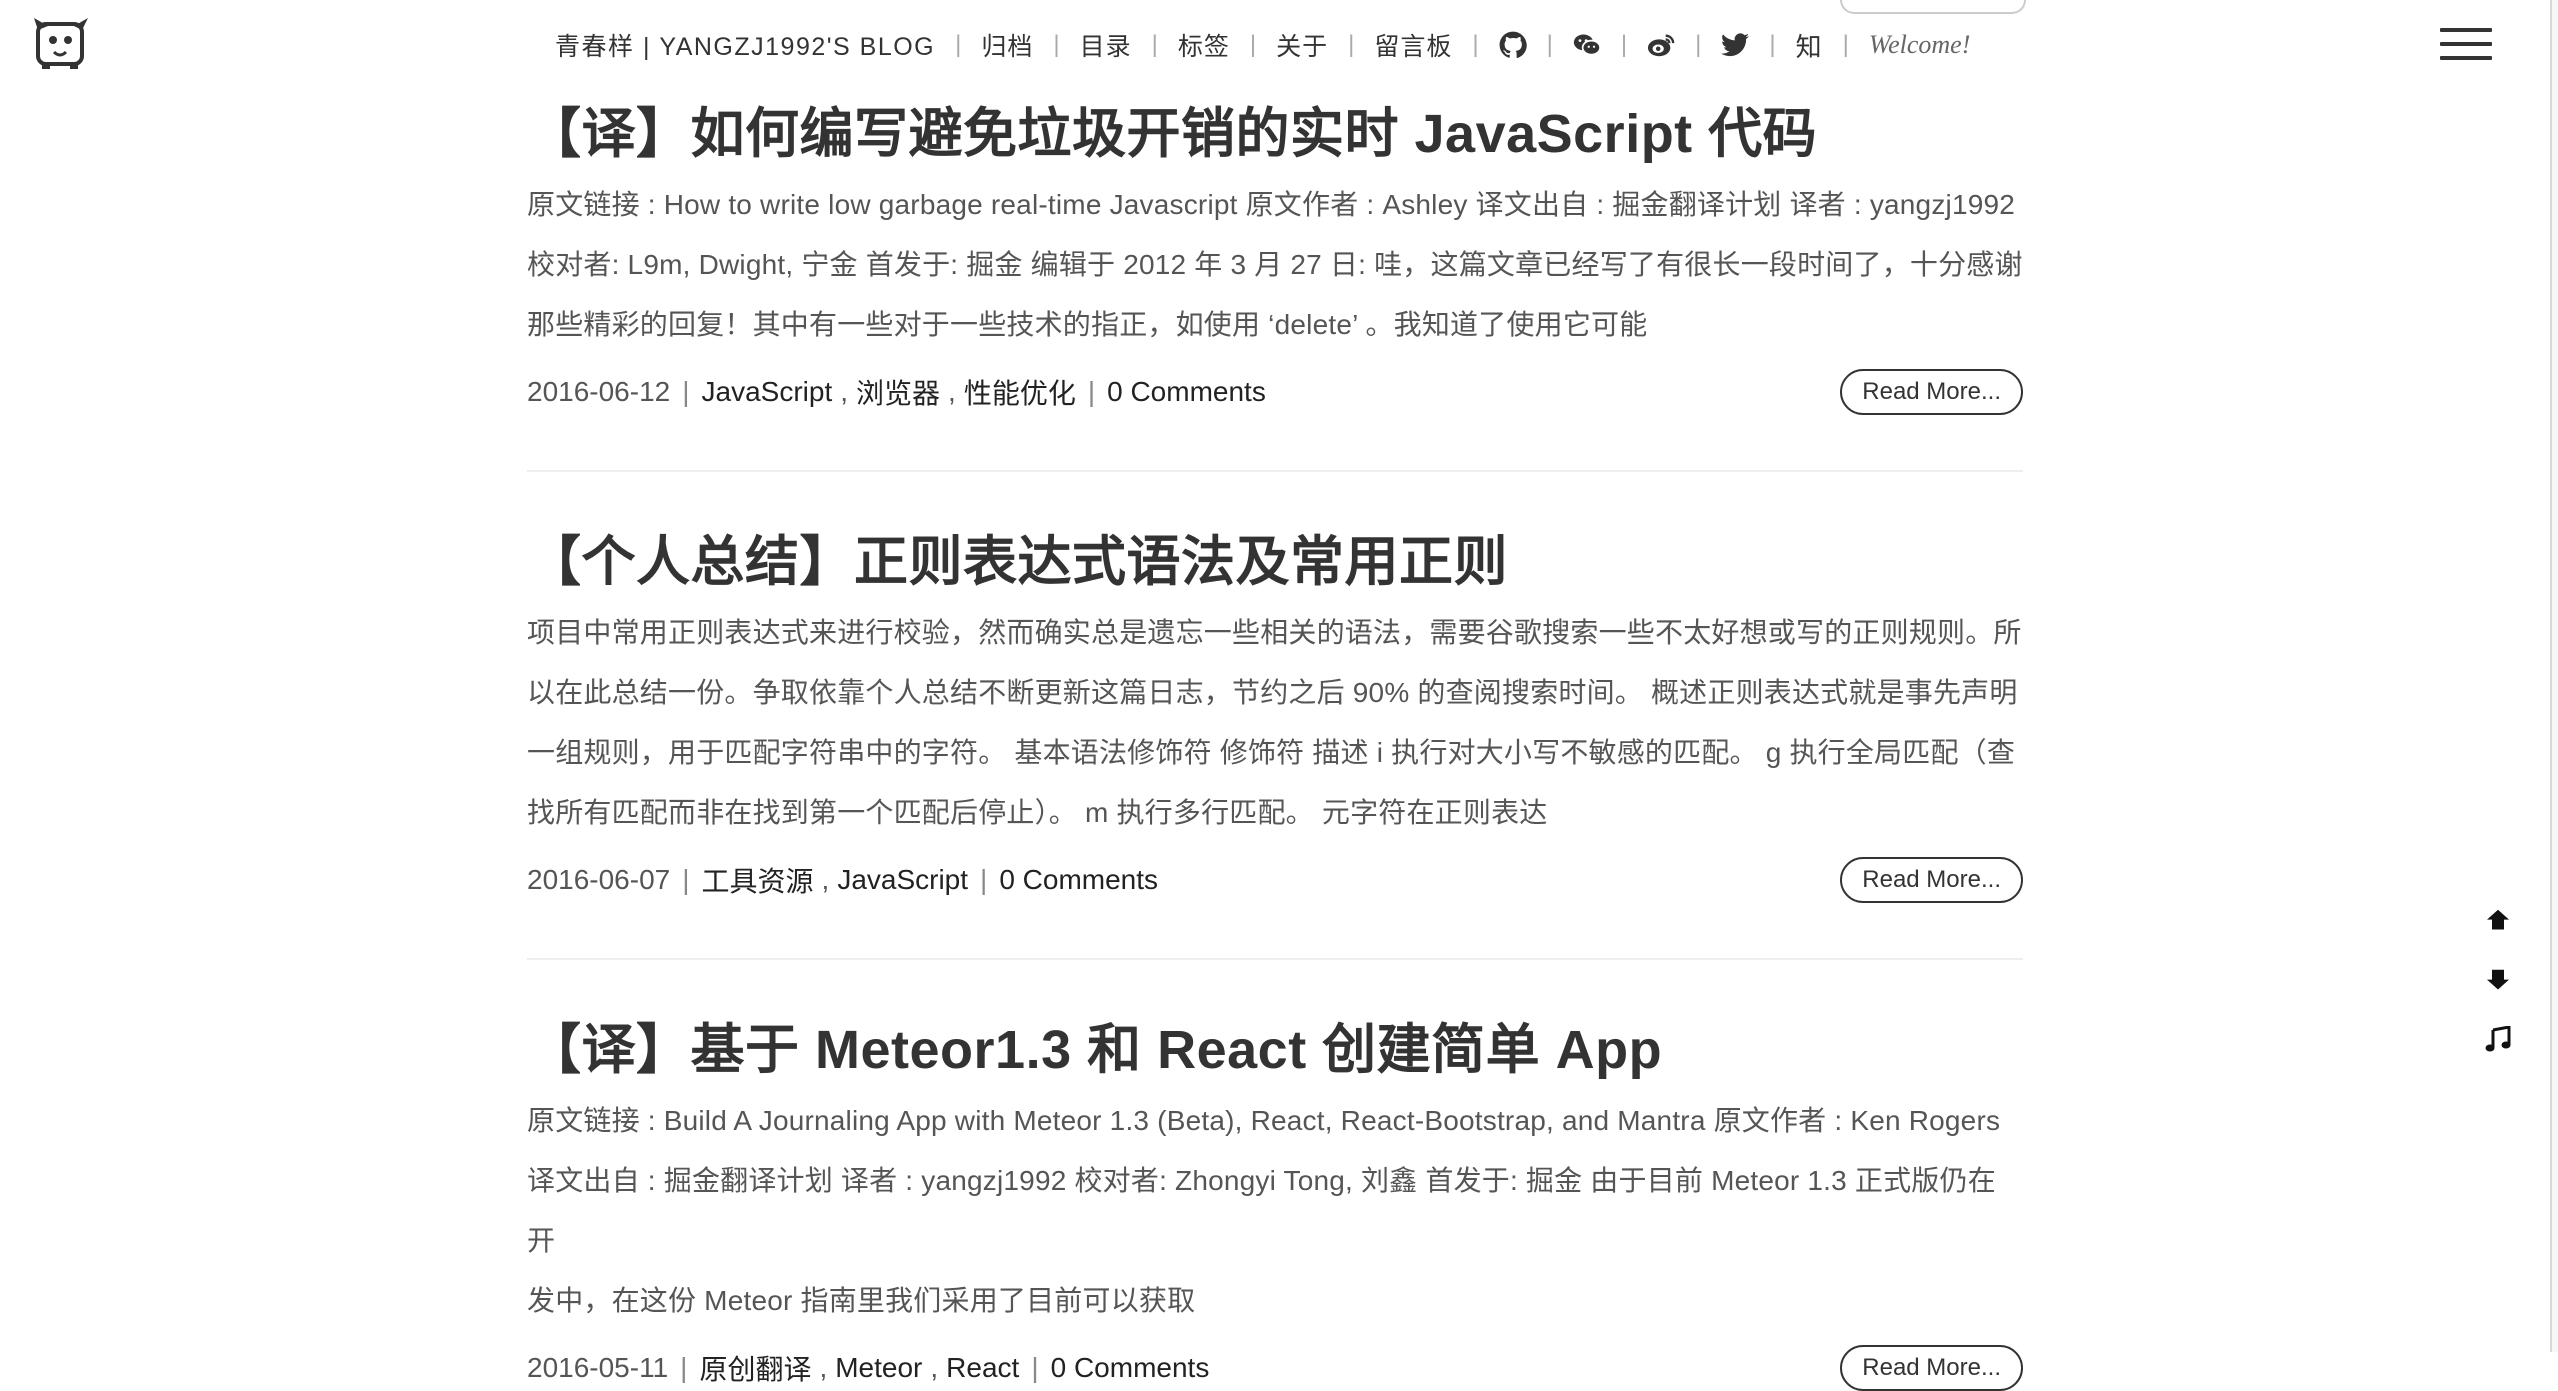 This screenshot has width=2558, height=1391. What do you see at coordinates (598, 1367) in the screenshot?
I see `post-date: 2016-05-11` at bounding box center [598, 1367].